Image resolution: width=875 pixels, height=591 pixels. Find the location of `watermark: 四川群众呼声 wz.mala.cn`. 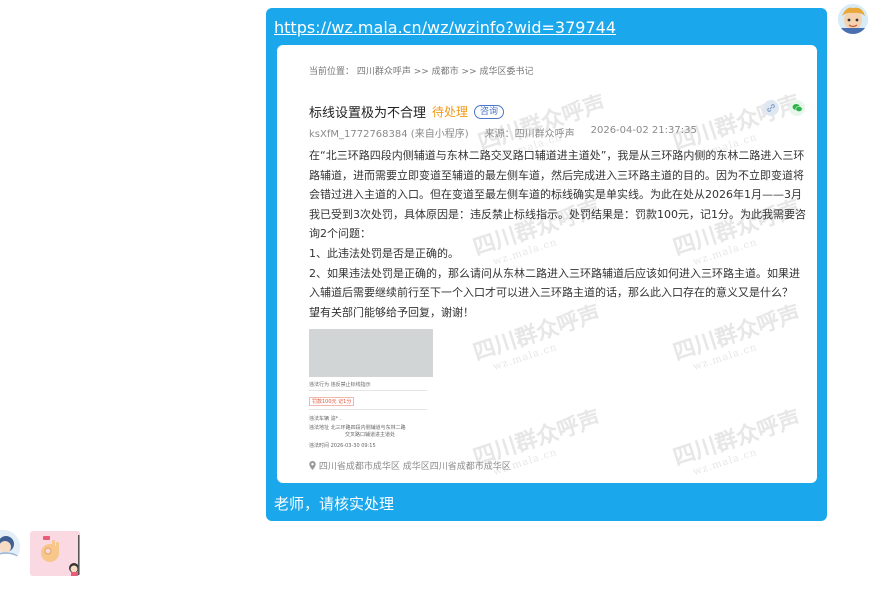

watermark: 四川群众呼声 wz.mala.cn is located at coordinates (737, 442).